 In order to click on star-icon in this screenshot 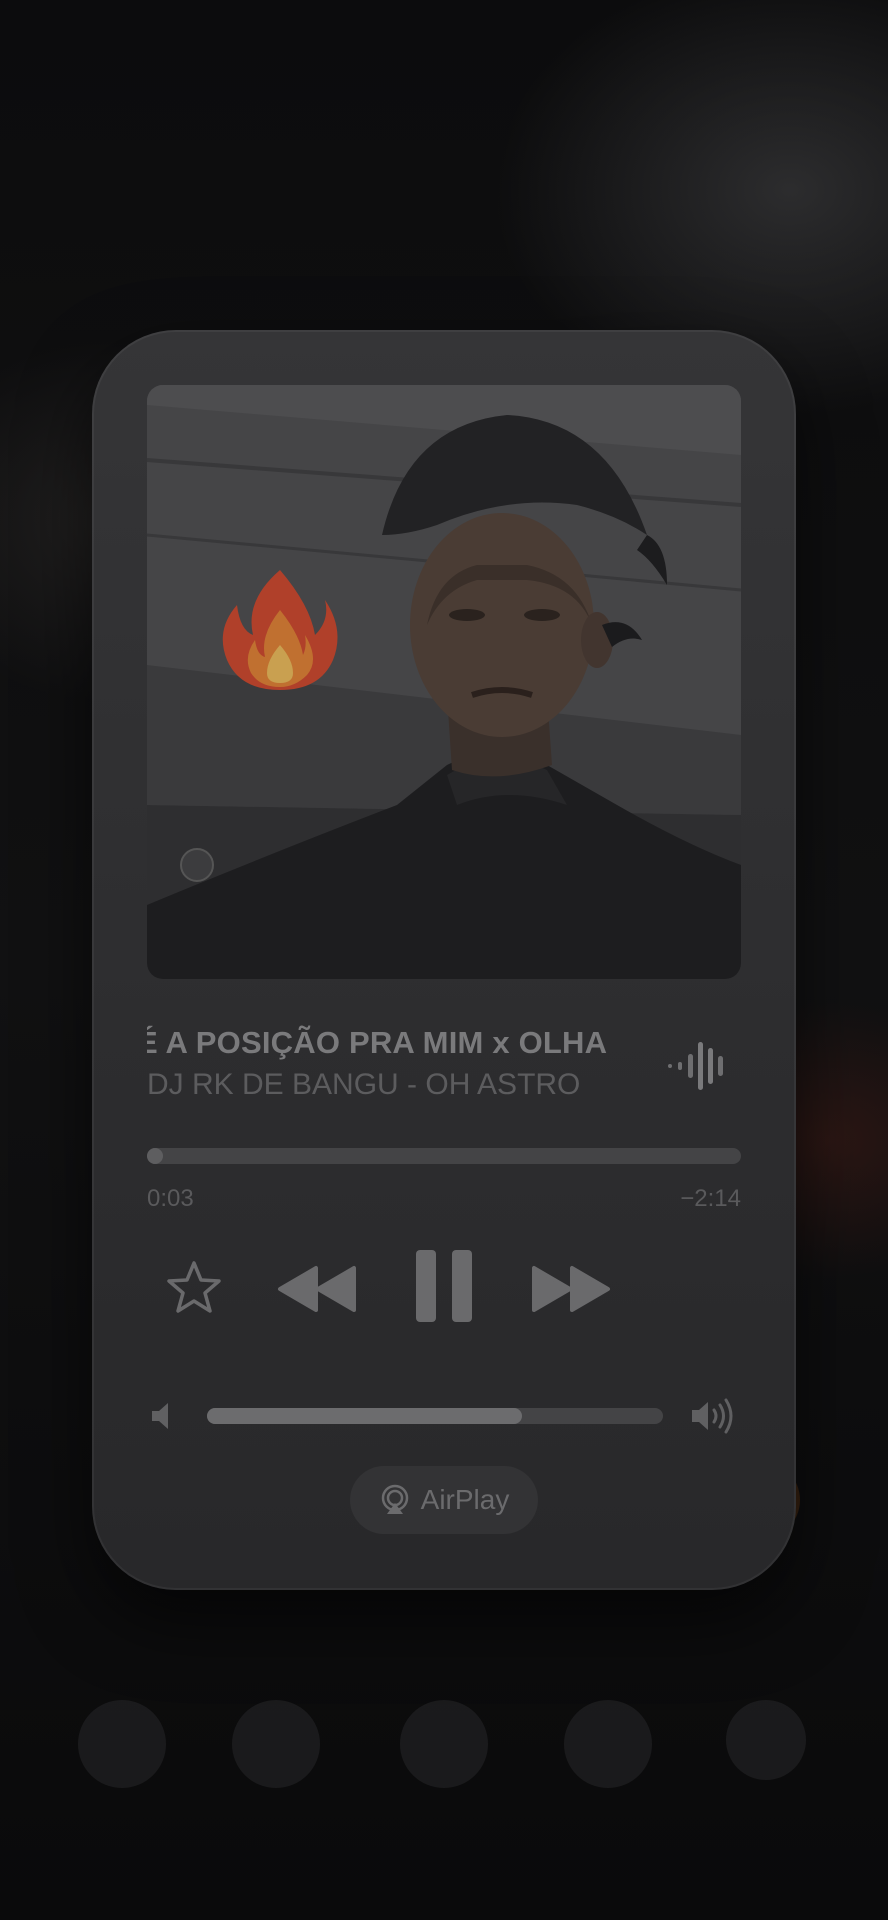, I will do `click(194, 1287)`.